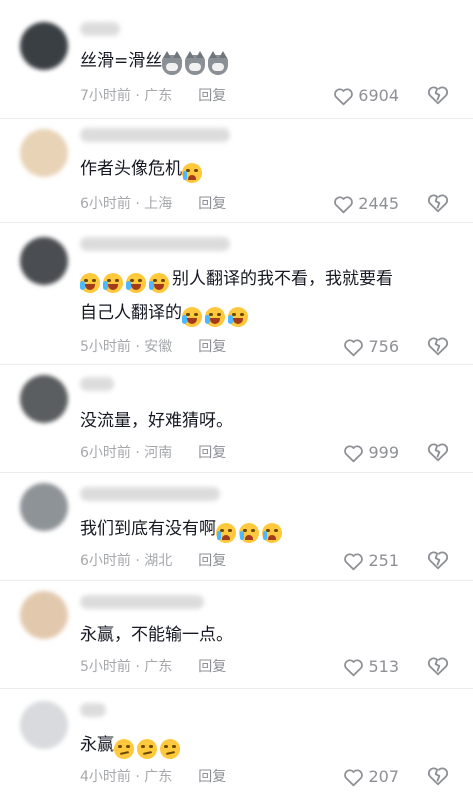  What do you see at coordinates (131, 313) in the screenshot?
I see `comment-text-content: 自己人翻译的` at bounding box center [131, 313].